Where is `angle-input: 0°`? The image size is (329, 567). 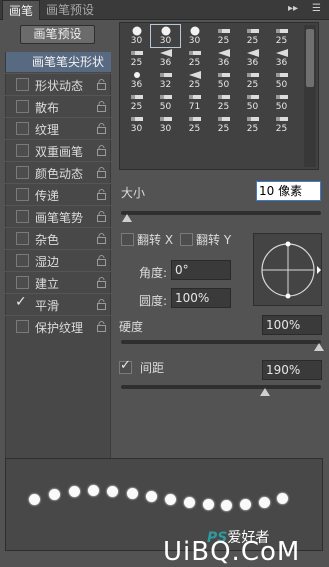
angle-input: 0° is located at coordinates (201, 270).